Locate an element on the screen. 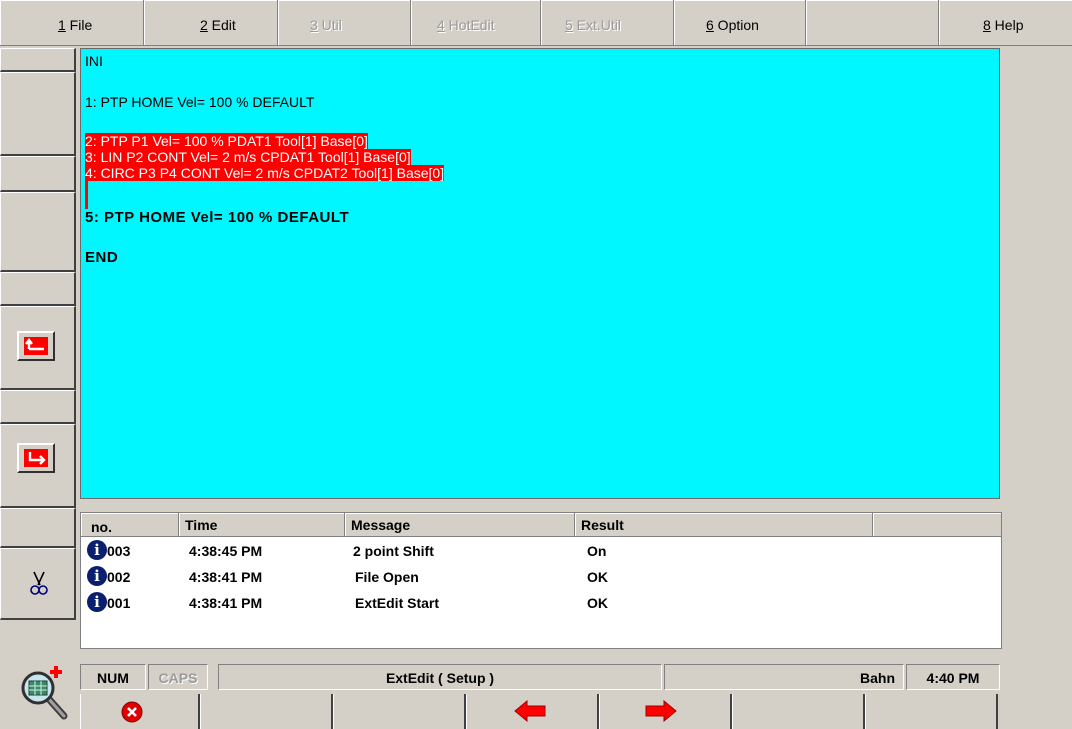 This screenshot has width=1072, height=729. line-down-button is located at coordinates (36, 458).